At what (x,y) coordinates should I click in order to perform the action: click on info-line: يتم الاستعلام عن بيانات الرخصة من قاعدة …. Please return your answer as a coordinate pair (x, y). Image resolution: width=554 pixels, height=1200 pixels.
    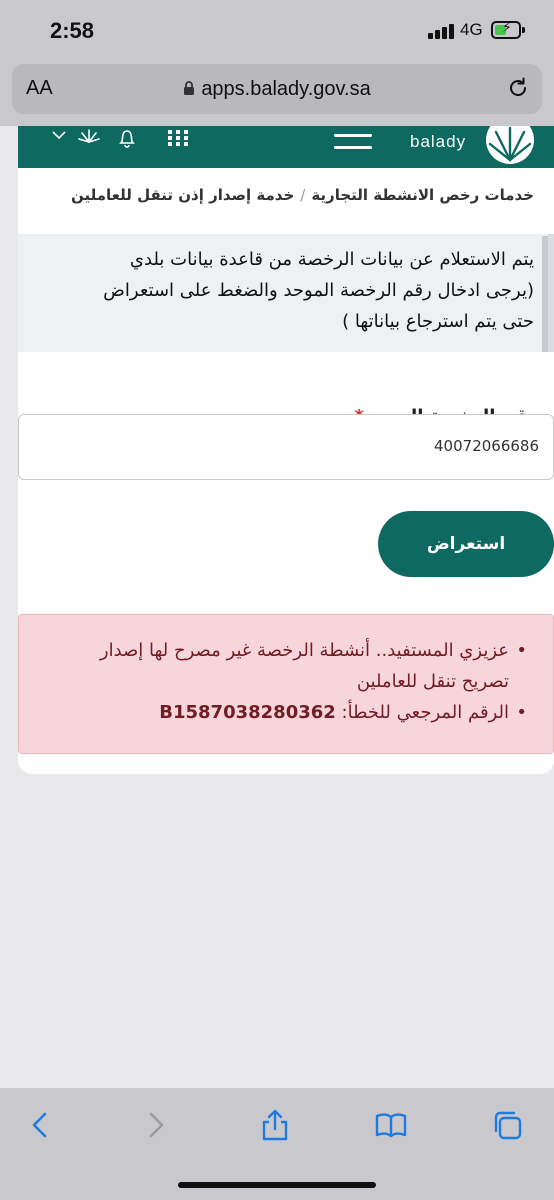
    Looking at the image, I should click on (331, 259).